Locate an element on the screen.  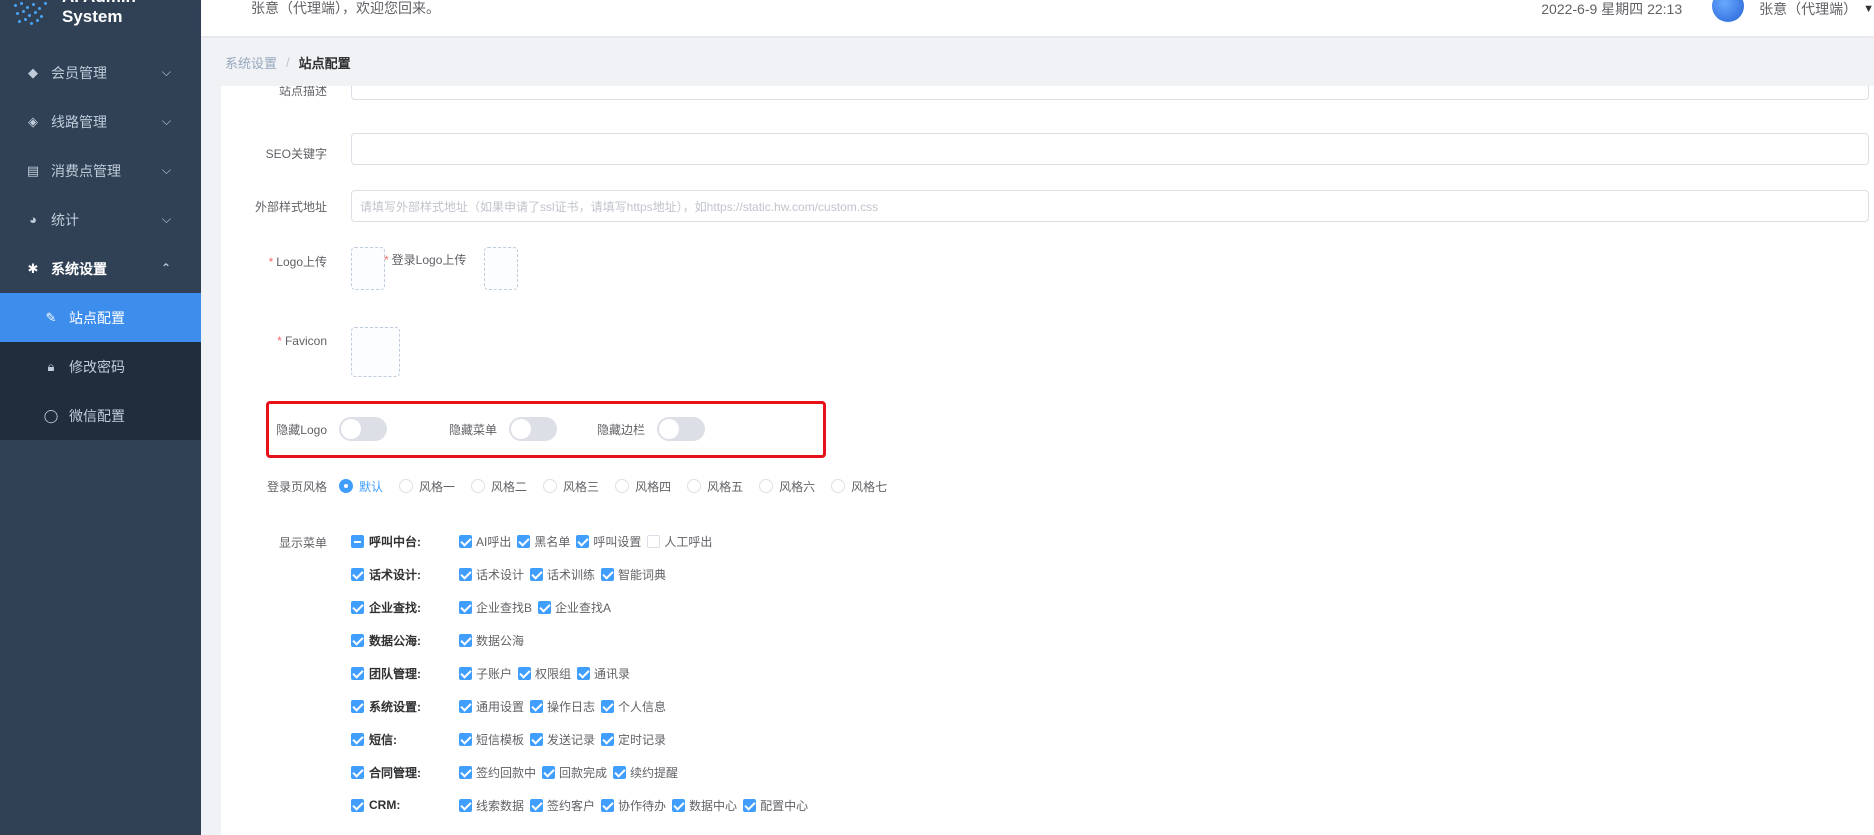
css-label: 外部样式地址 is located at coordinates (290, 206).